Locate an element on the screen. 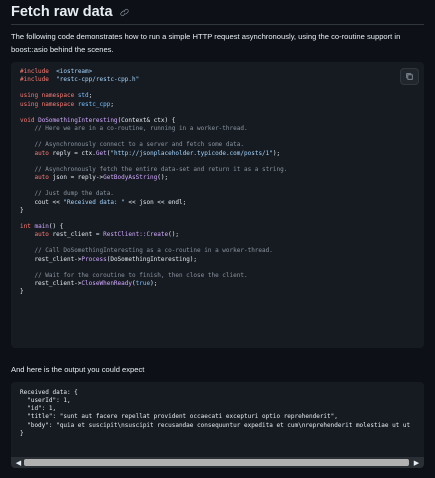 The width and height of the screenshot is (435, 478). code-line: using namespace std; is located at coordinates (222, 96).